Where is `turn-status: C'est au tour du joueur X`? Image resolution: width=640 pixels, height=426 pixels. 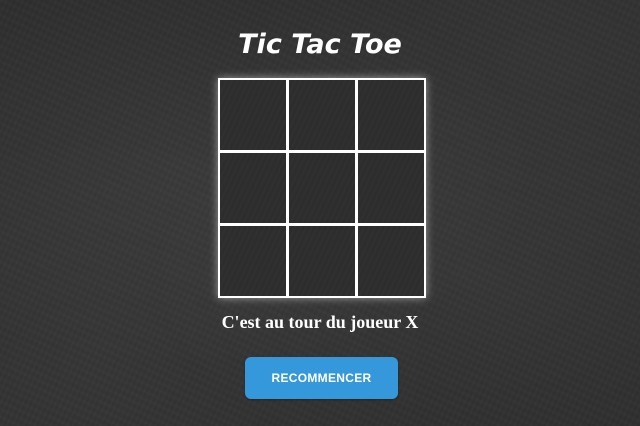
turn-status: C'est au tour du joueur X is located at coordinates (320, 322).